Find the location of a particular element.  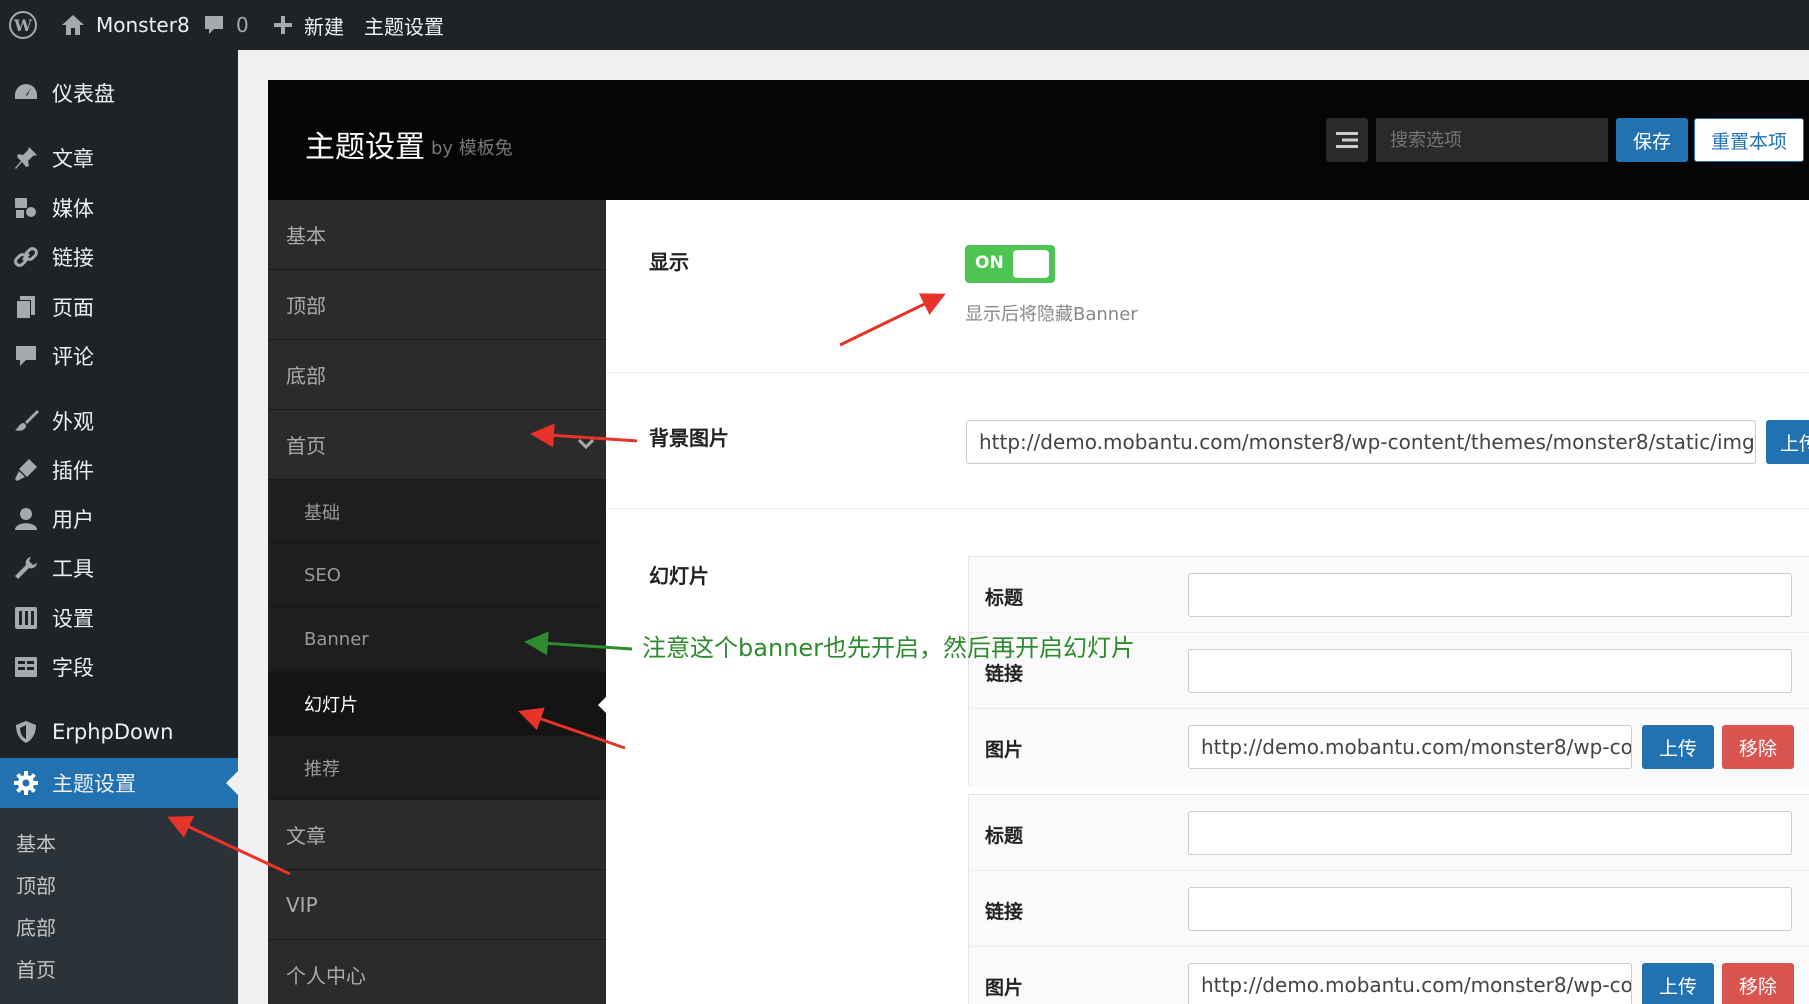

arrow-to-toggle is located at coordinates (892, 320).